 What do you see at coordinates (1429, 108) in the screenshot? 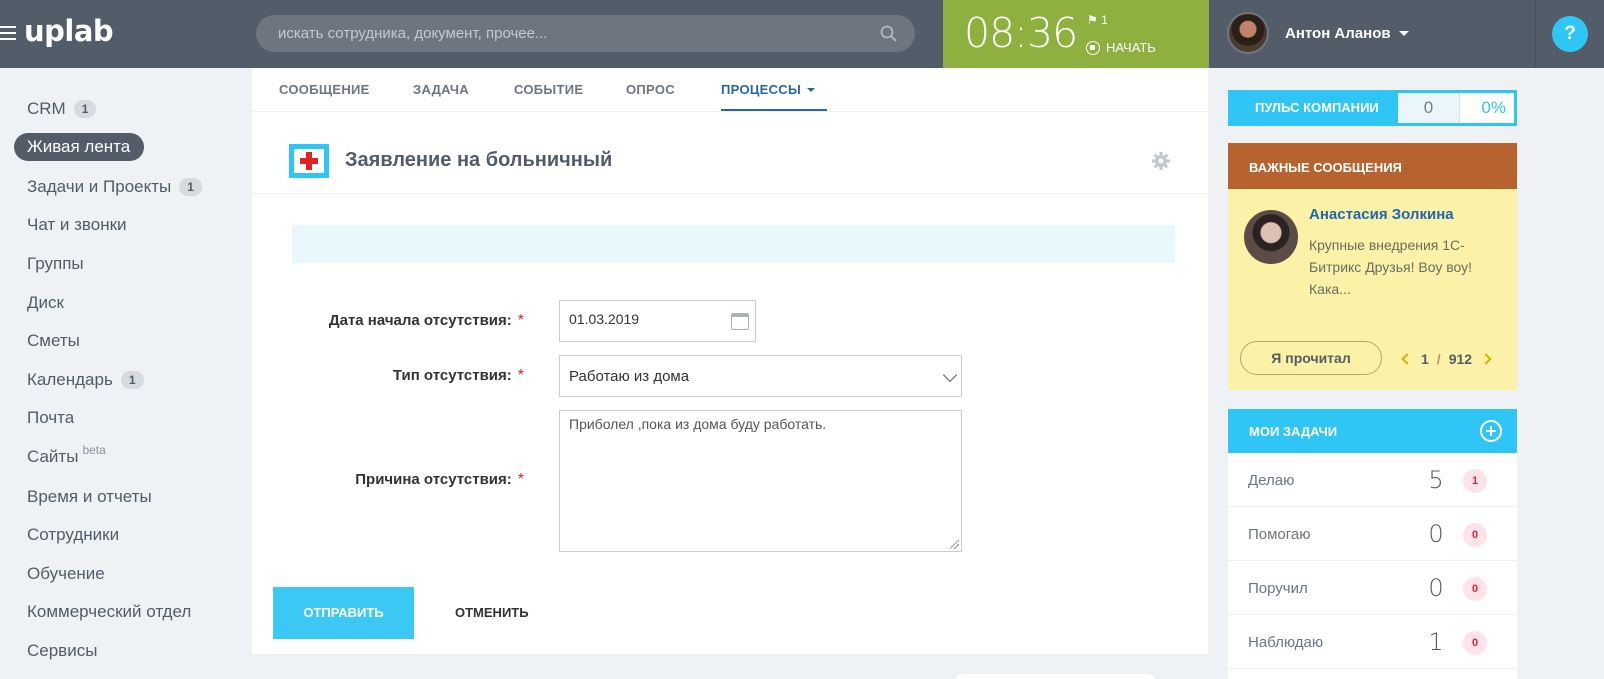
I see `pulse-value: 0` at bounding box center [1429, 108].